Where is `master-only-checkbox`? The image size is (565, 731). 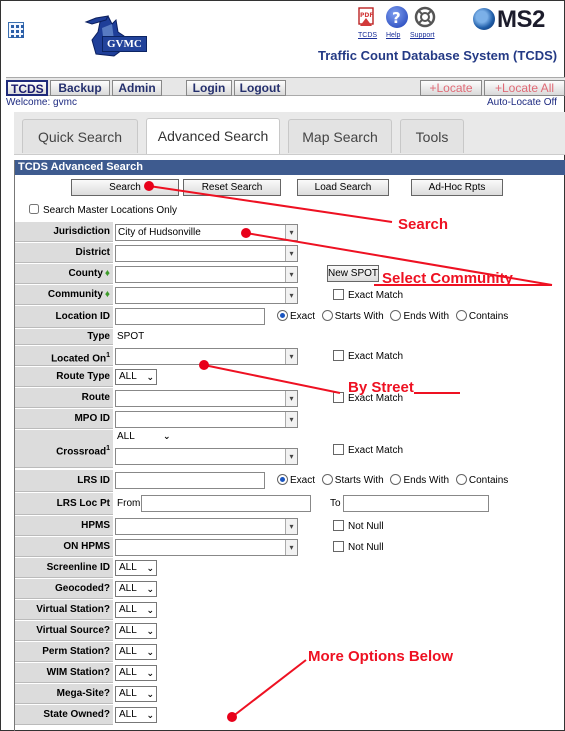
master-only-checkbox is located at coordinates (34, 209).